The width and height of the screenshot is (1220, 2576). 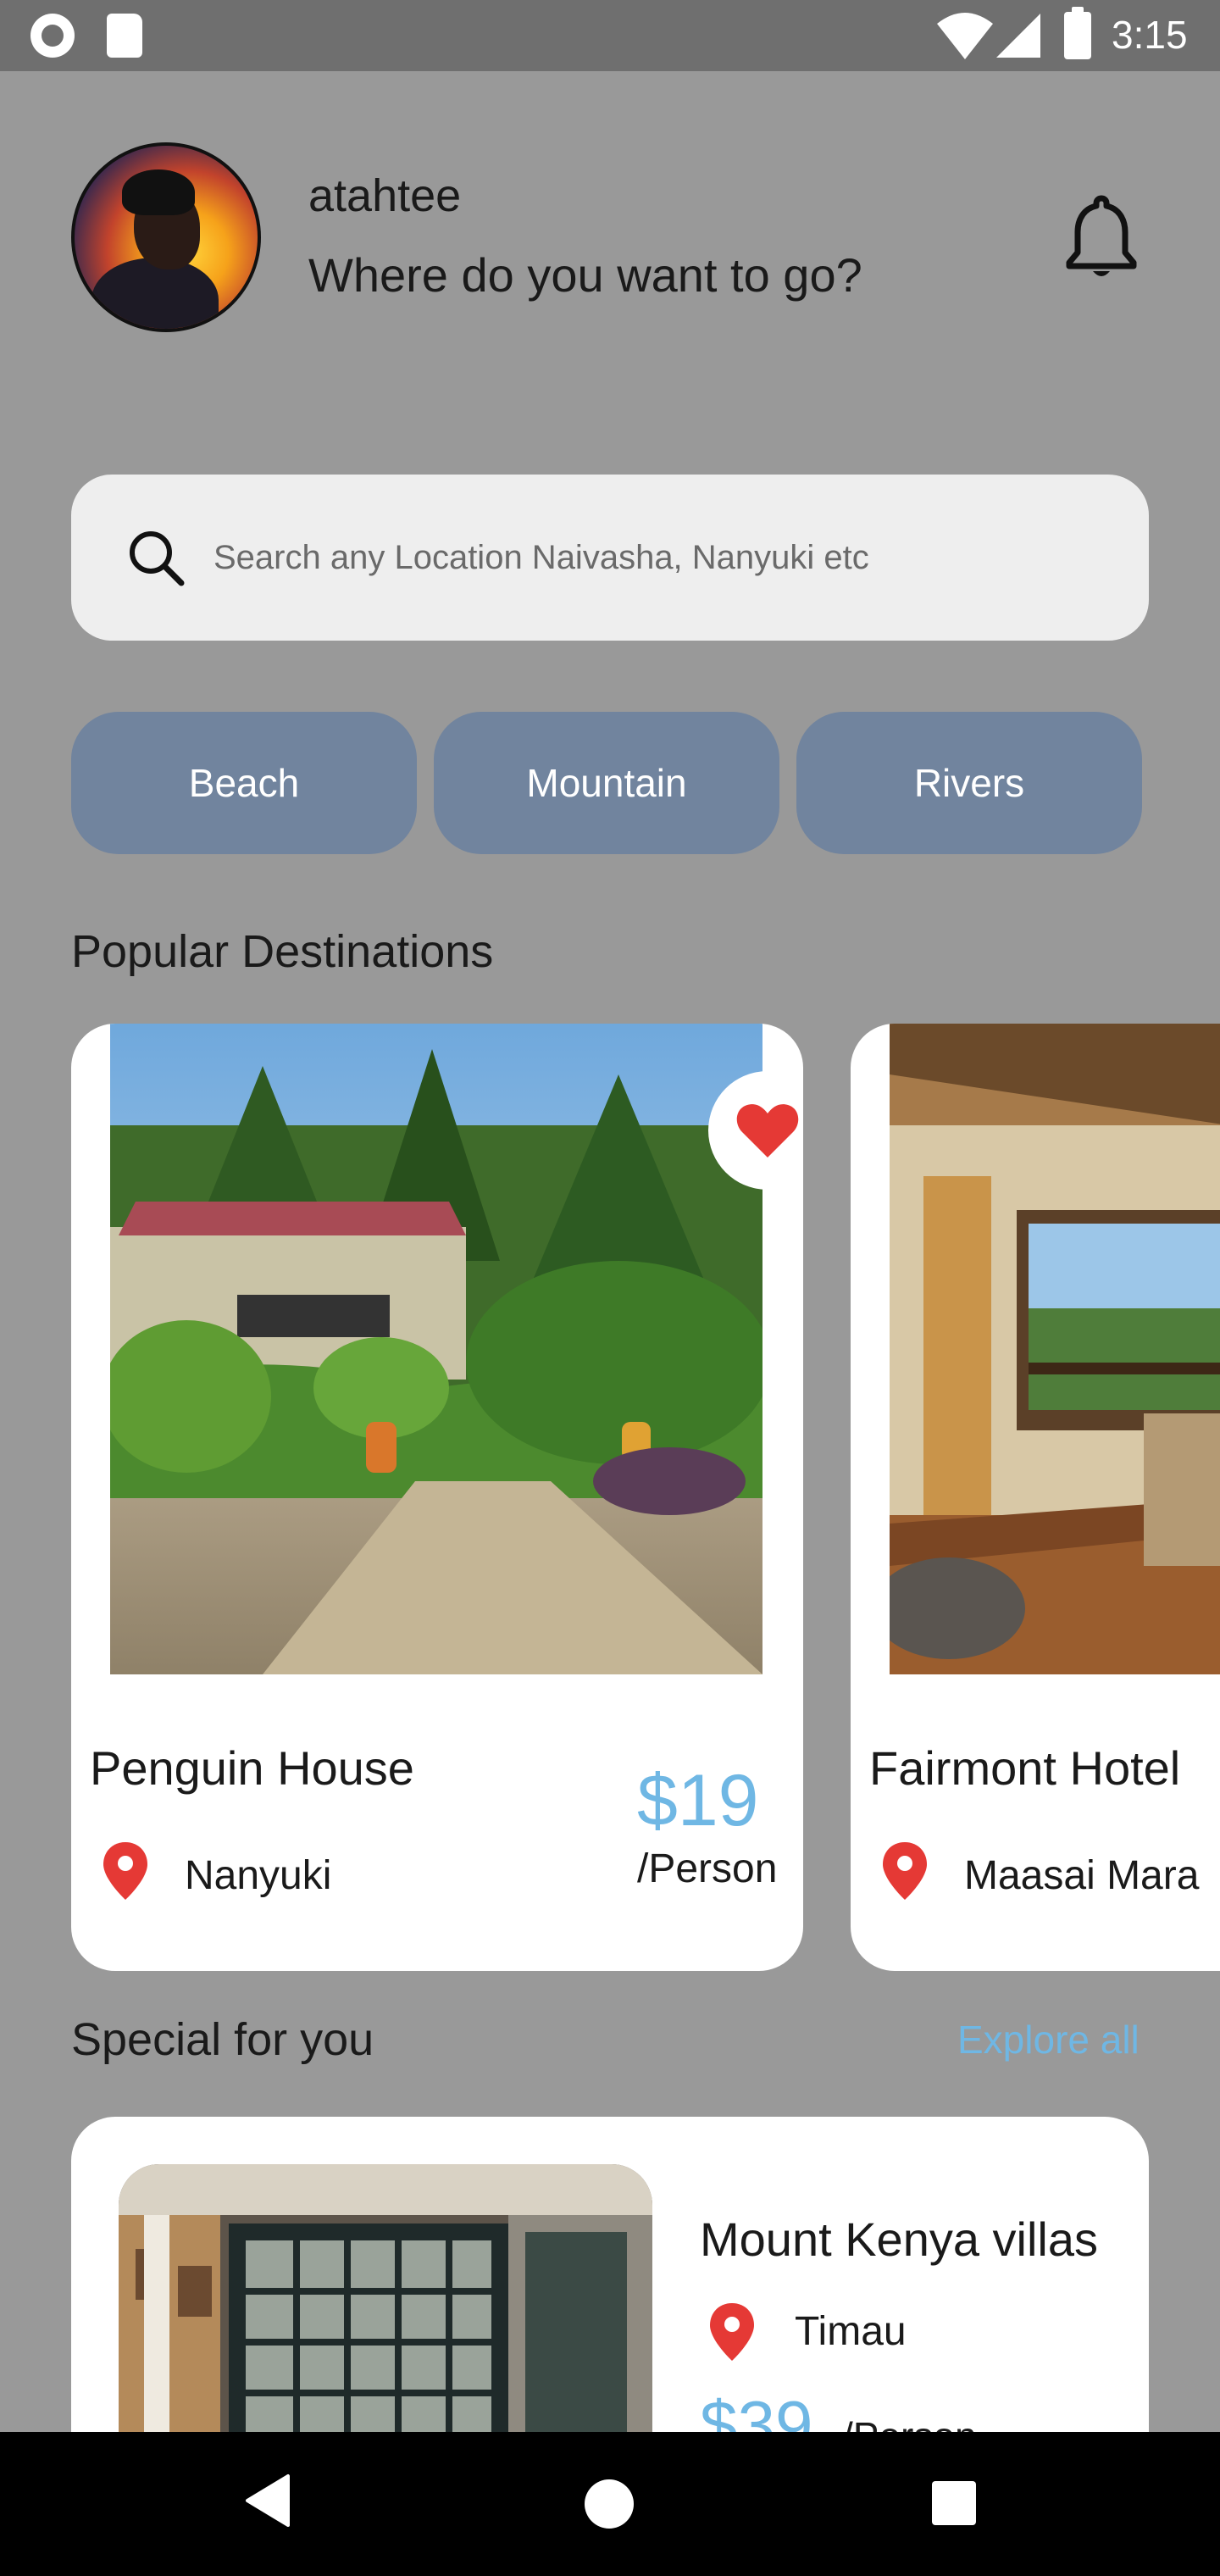 What do you see at coordinates (166, 237) in the screenshot?
I see `avatar` at bounding box center [166, 237].